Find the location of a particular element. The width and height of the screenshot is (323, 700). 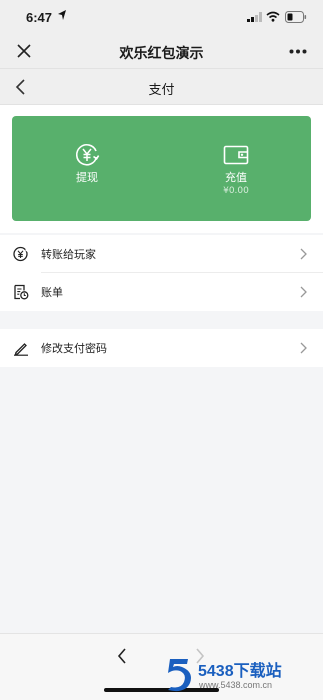

app-bar: 欢乐红包演示 is located at coordinates (161, 51).